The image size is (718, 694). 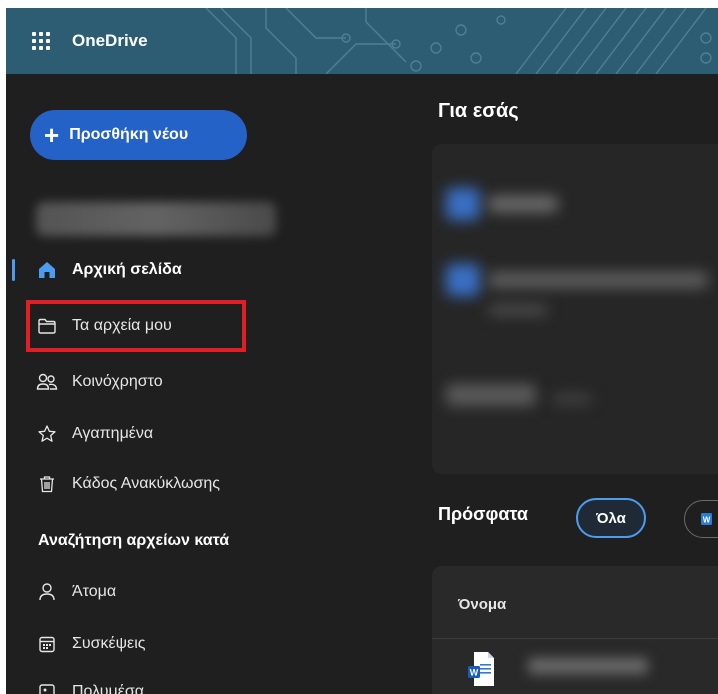 What do you see at coordinates (478, 111) in the screenshot?
I see `for-you-heading: Για εσάς` at bounding box center [478, 111].